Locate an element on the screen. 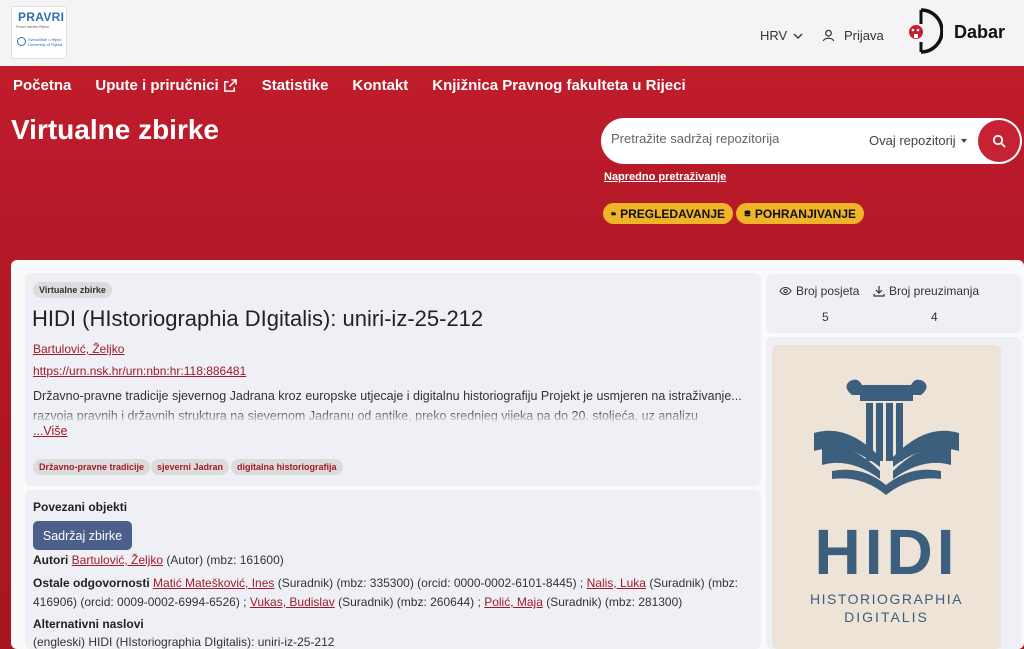 The width and height of the screenshot is (1024, 649). language-label: HRV is located at coordinates (774, 35).